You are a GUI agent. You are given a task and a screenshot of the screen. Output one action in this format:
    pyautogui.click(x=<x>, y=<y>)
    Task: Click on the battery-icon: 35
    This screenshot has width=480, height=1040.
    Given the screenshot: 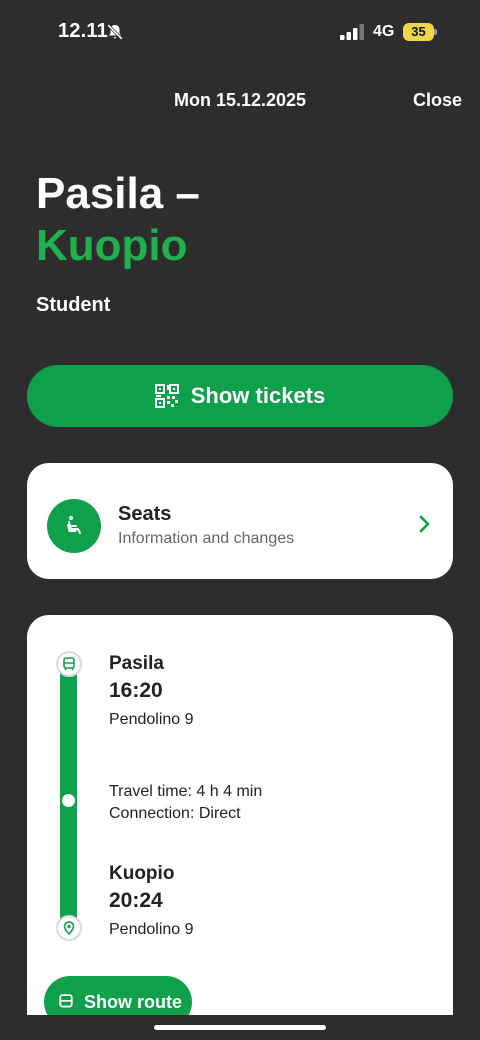 What is the action you would take?
    pyautogui.click(x=420, y=32)
    